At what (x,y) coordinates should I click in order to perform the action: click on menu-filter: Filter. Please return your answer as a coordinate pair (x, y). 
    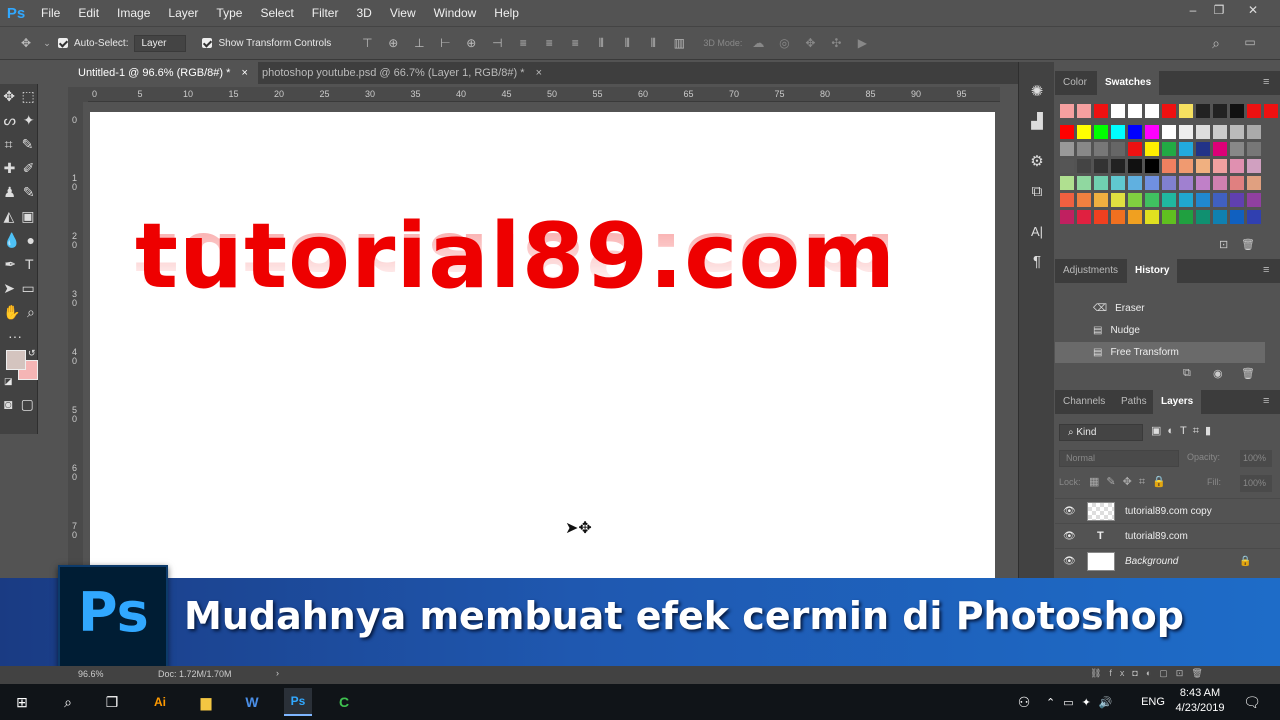
    Looking at the image, I should click on (325, 13).